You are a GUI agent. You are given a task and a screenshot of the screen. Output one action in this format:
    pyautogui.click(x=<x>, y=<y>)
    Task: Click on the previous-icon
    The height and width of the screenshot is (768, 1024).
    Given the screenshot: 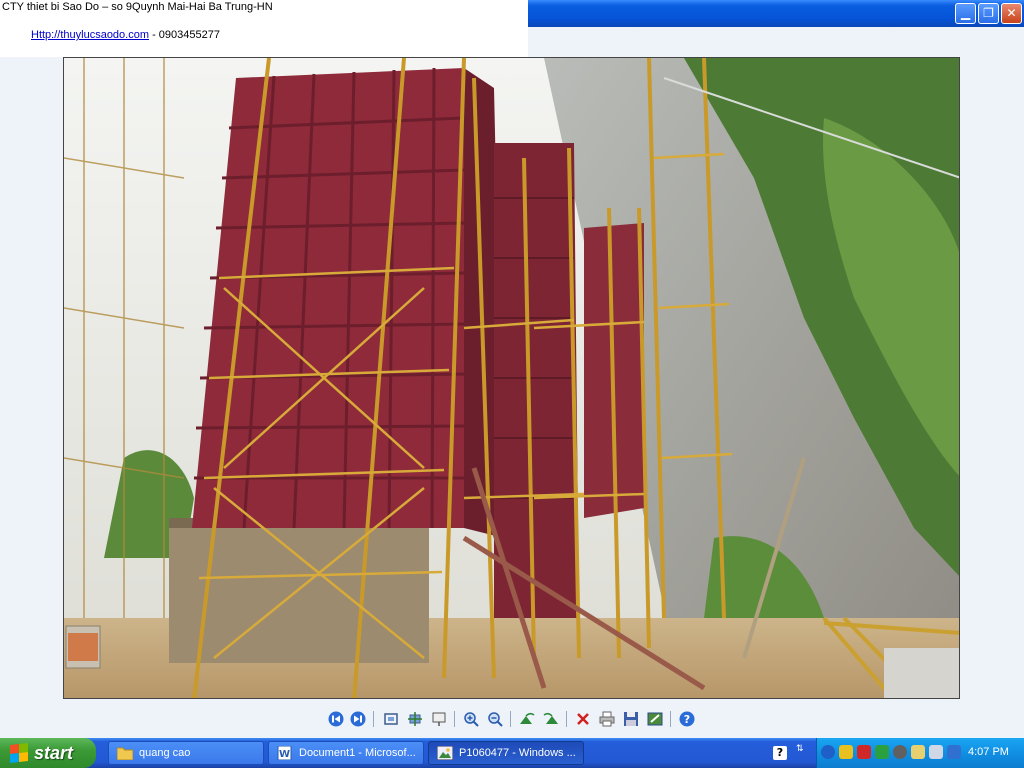 What is the action you would take?
    pyautogui.click(x=336, y=719)
    